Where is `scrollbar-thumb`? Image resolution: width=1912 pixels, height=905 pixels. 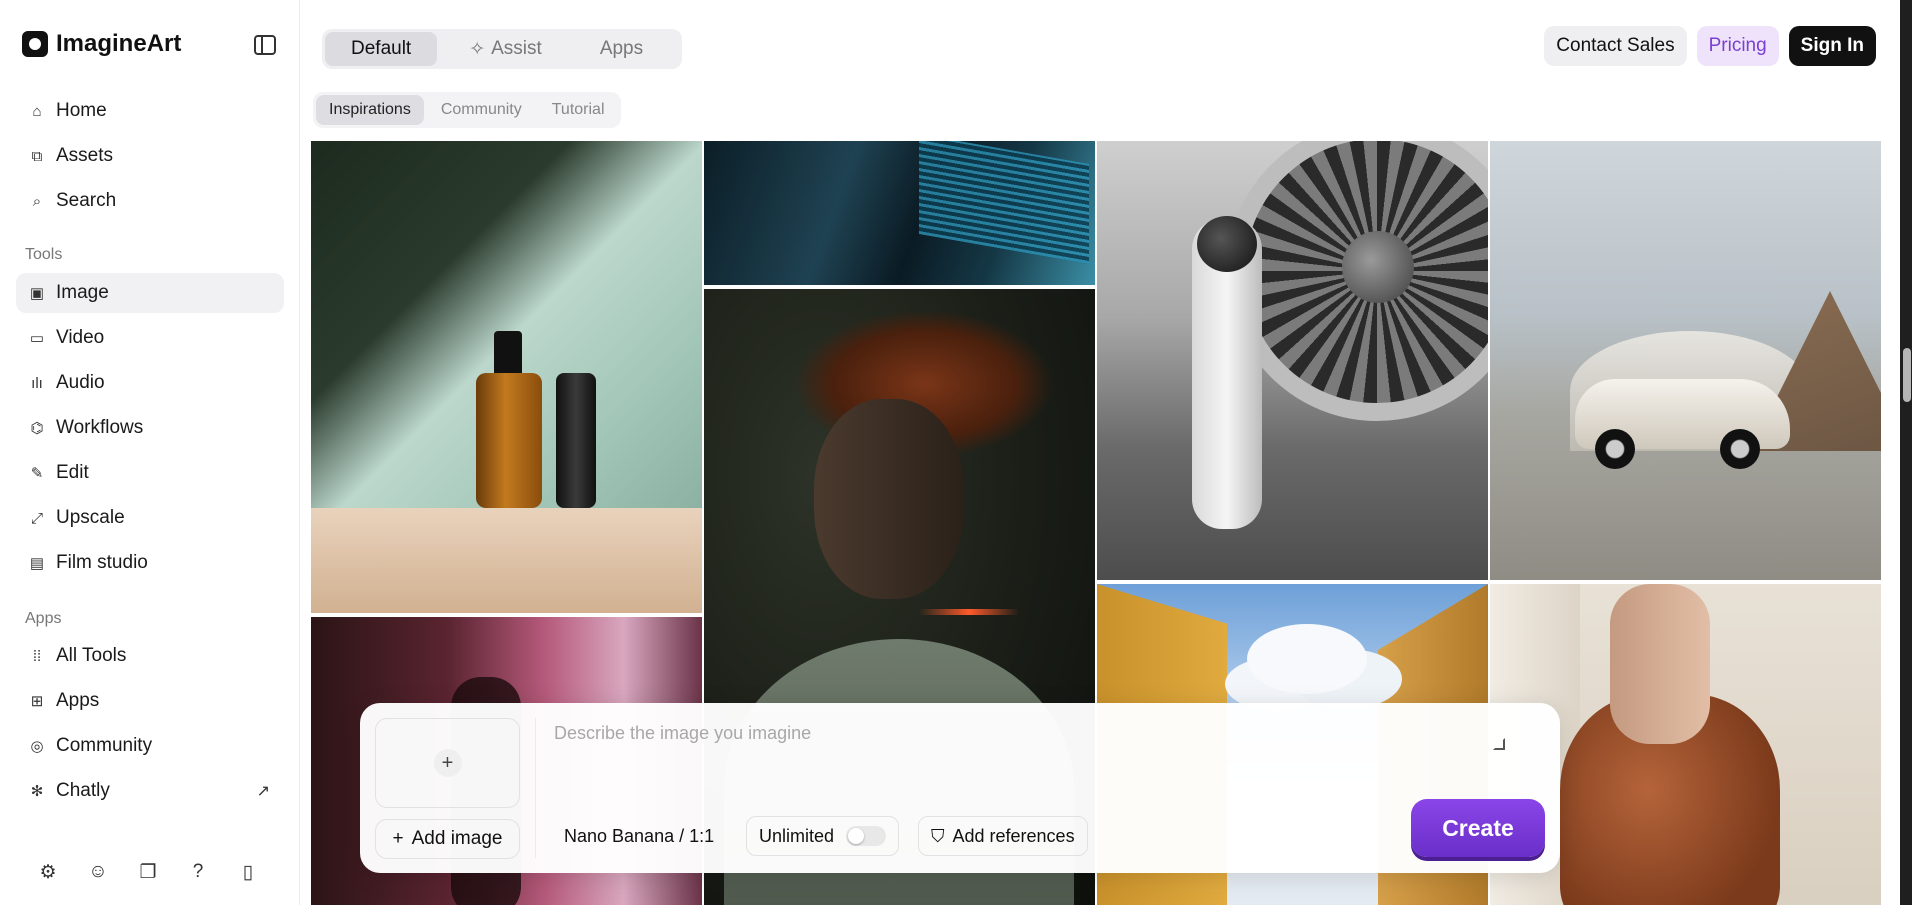 scrollbar-thumb is located at coordinates (1907, 375).